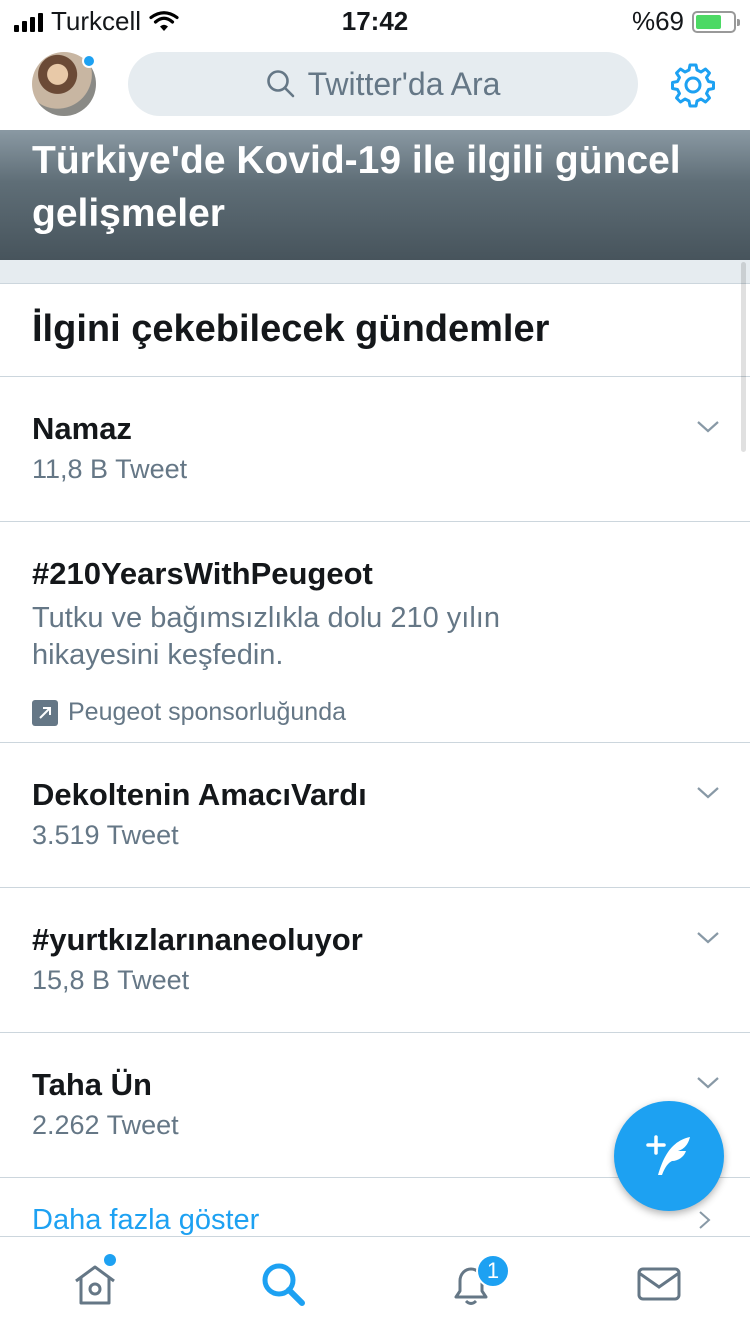 This screenshot has height=1334, width=750. Describe the element at coordinates (89, 61) in the screenshot. I see `unread-dot` at that location.